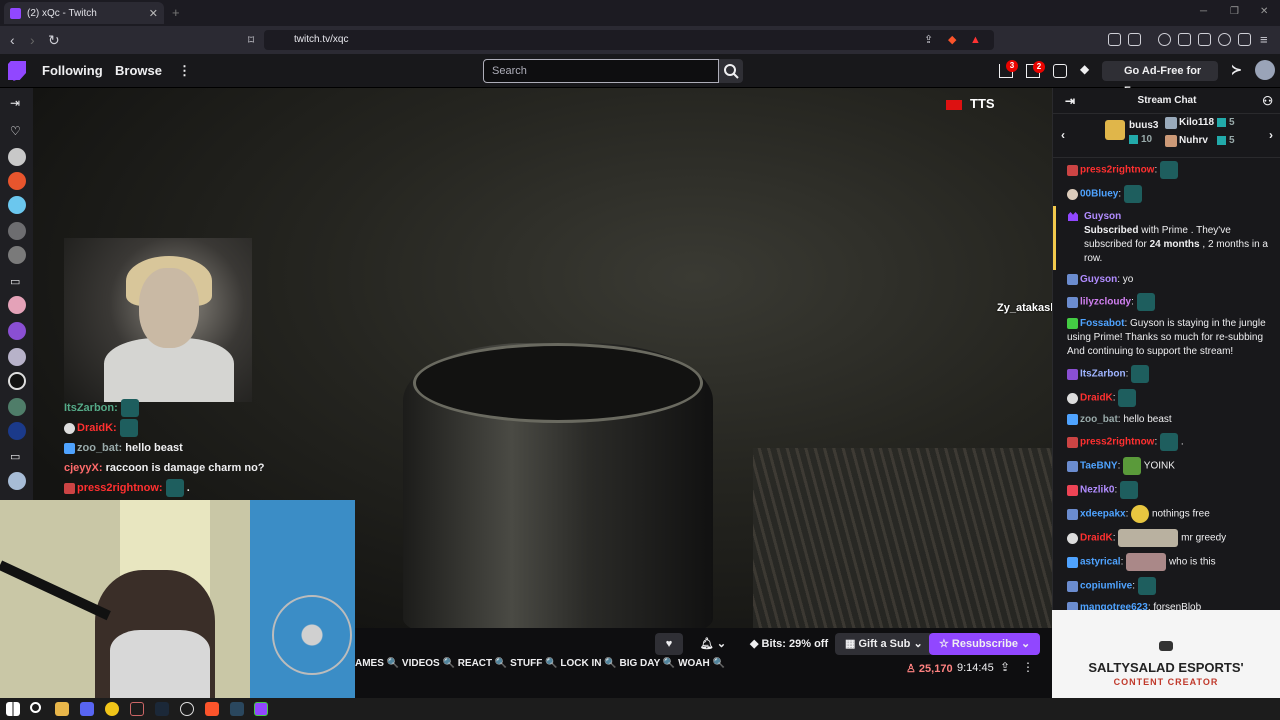 The height and width of the screenshot is (720, 1280). What do you see at coordinates (261, 709) in the screenshot?
I see `twitch-app-icon` at bounding box center [261, 709].